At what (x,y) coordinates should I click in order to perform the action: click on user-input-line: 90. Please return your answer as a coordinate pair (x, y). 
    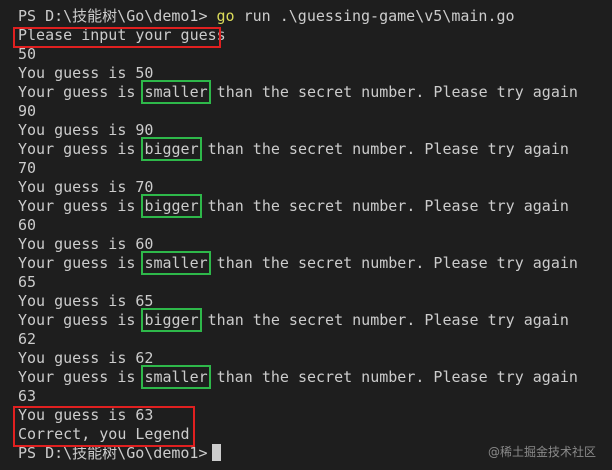
    Looking at the image, I should click on (315, 111).